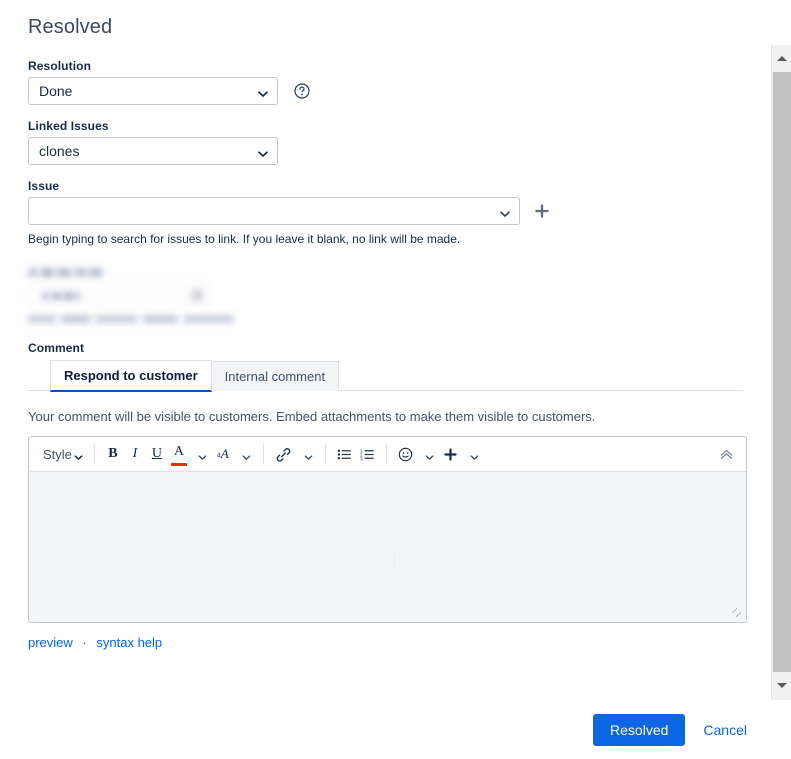  What do you see at coordinates (131, 376) in the screenshot?
I see `tab-respond-to-customer: Respond to customer` at bounding box center [131, 376].